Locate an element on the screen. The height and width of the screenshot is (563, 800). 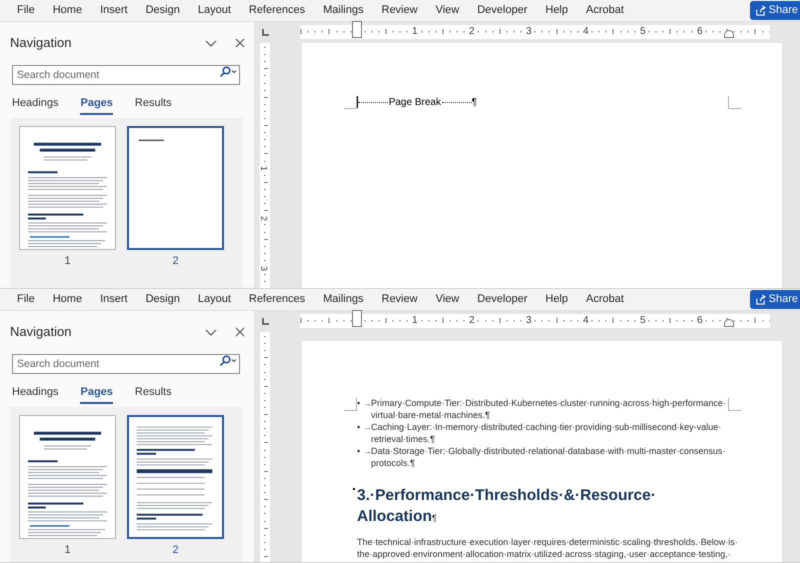
ruler-number: 3 is located at coordinates (263, 268).